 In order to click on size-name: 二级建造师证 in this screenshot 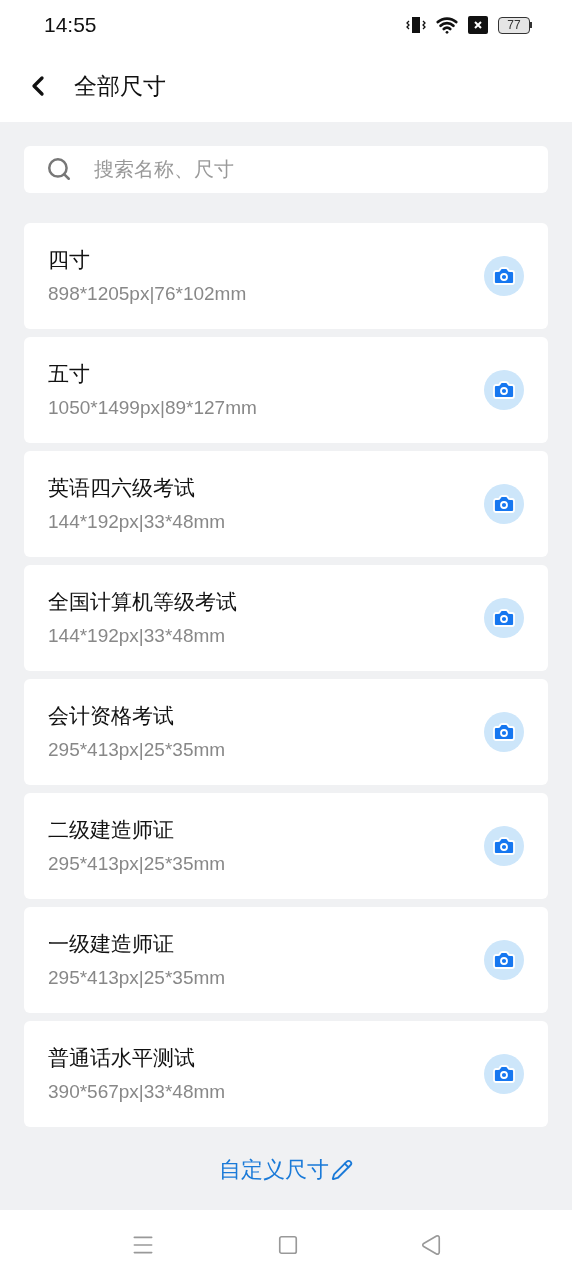, I will do `click(111, 830)`.